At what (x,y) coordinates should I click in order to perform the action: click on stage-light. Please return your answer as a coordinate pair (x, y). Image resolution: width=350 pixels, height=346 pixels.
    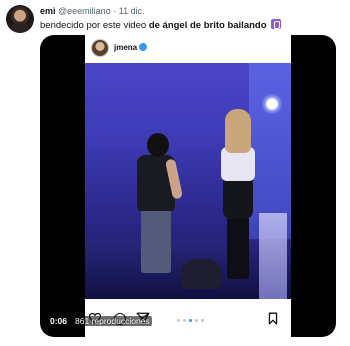
    Looking at the image, I should click on (272, 104).